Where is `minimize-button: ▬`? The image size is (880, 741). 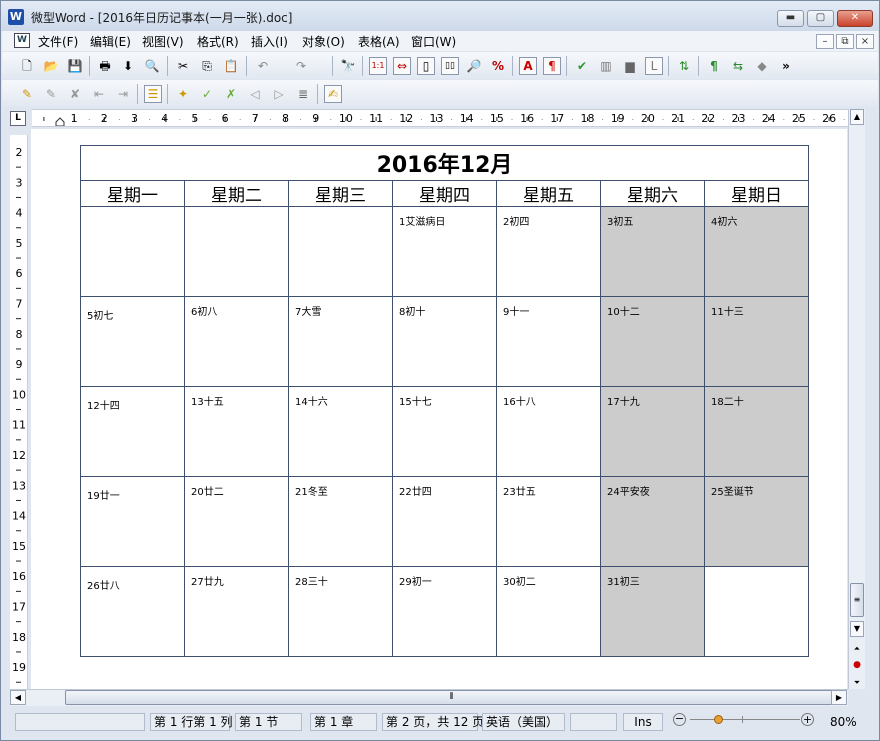
minimize-button: ▬ is located at coordinates (790, 18).